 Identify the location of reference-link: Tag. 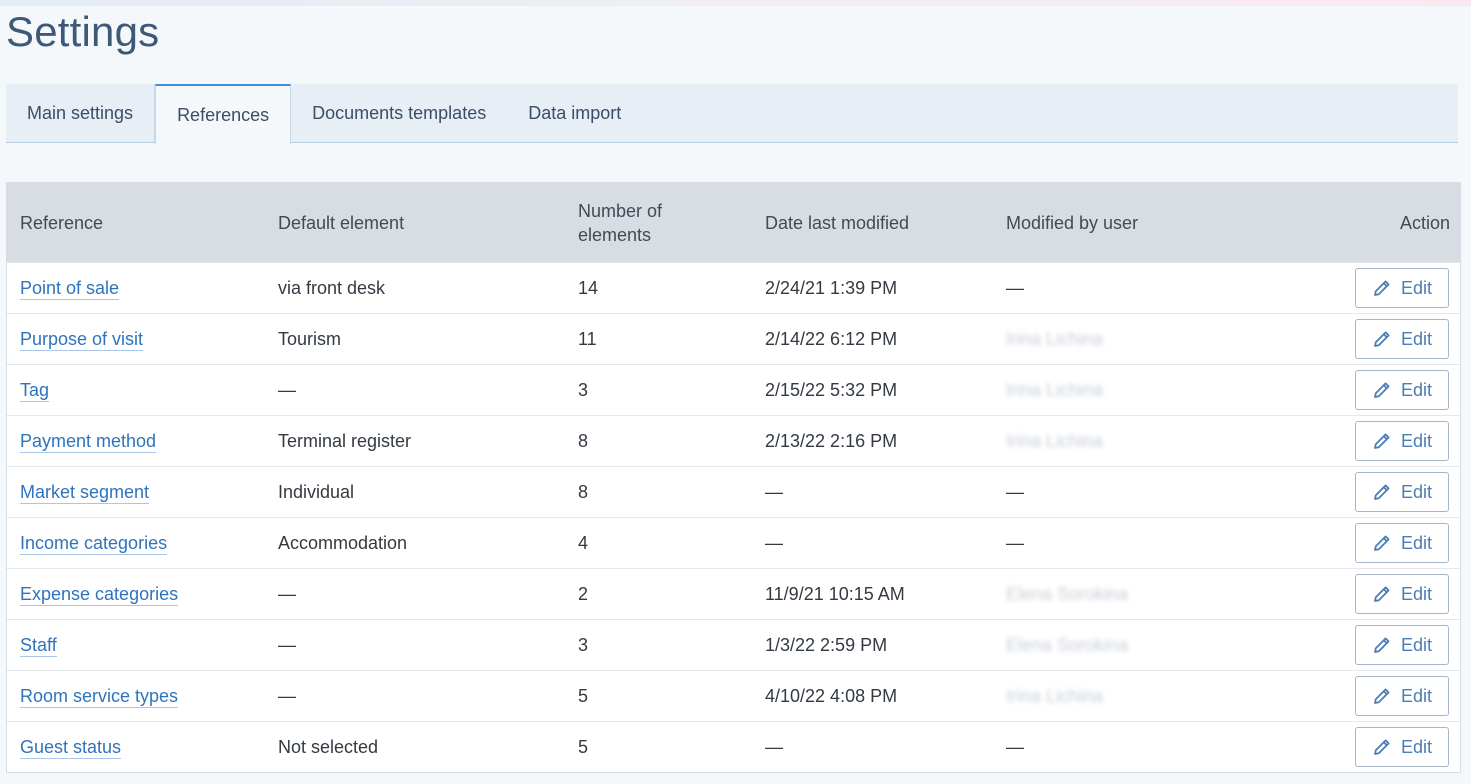
(35, 390).